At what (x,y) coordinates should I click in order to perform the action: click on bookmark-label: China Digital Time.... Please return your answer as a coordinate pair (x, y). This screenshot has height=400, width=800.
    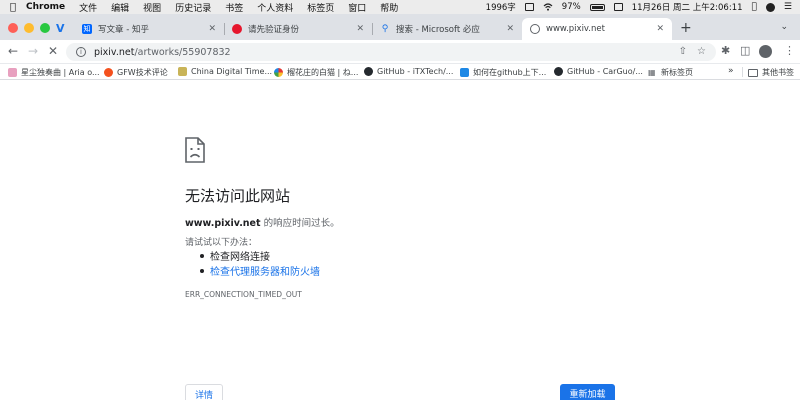
    Looking at the image, I should click on (232, 71).